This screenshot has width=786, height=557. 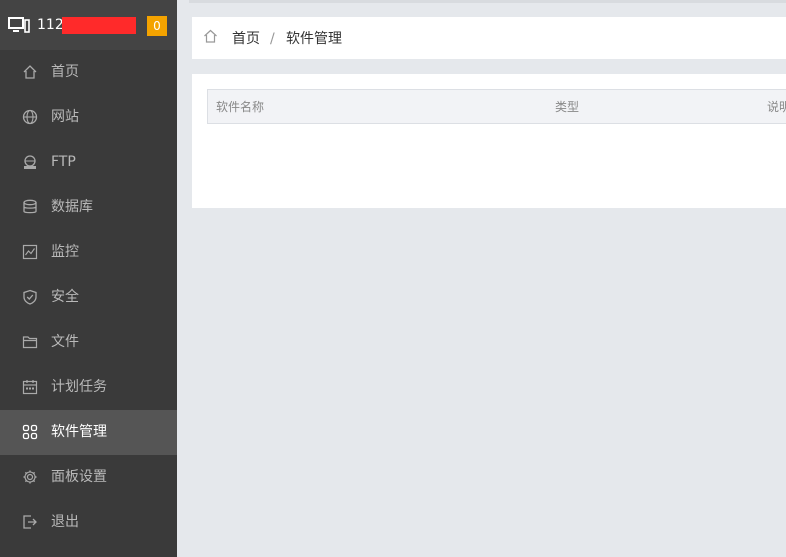 I want to click on sidebar-item-database: 数据库, so click(x=88, y=207).